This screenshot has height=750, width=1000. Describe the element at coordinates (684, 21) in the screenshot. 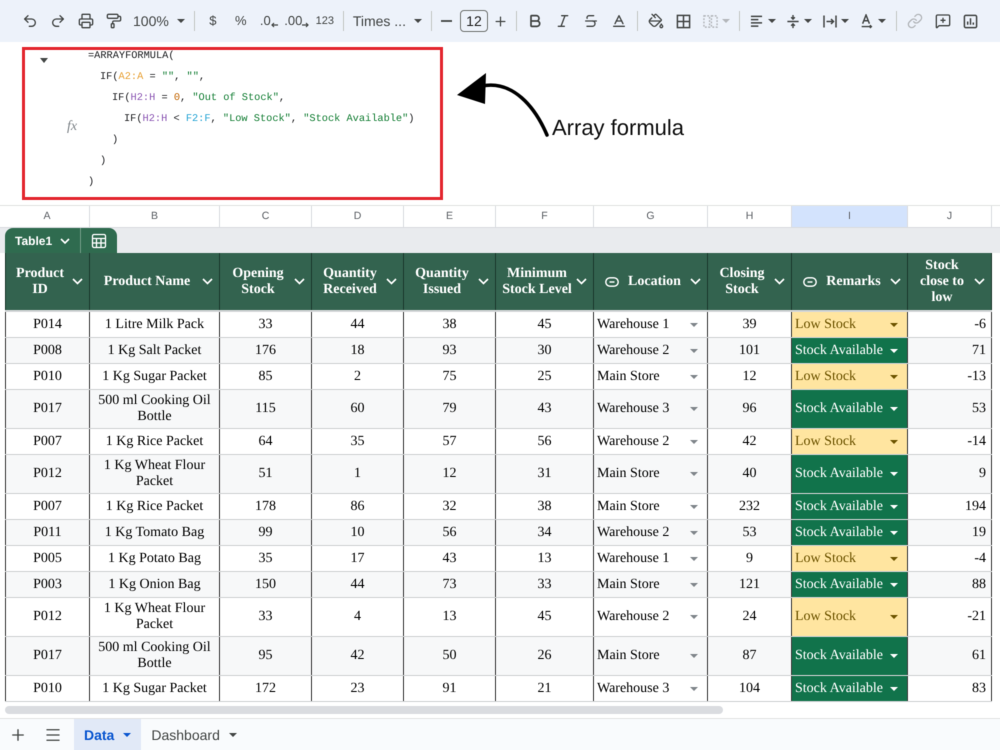

I see `grid-icon` at that location.